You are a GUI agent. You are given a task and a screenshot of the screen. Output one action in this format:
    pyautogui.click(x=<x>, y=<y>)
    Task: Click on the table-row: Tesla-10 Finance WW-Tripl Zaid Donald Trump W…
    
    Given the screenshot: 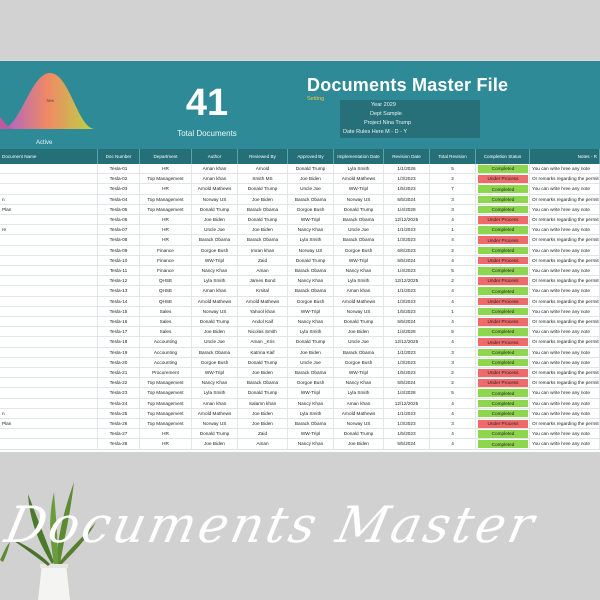 What is the action you would take?
    pyautogui.click(x=300, y=260)
    